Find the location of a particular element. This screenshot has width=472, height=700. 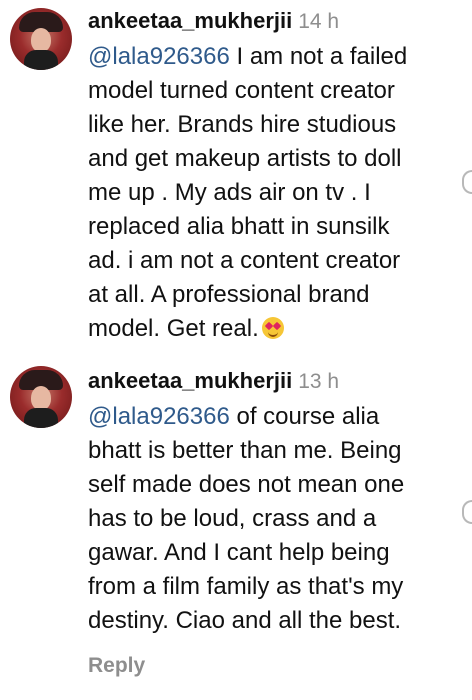

comment-line: at all. A professional brand is located at coordinates (229, 294).